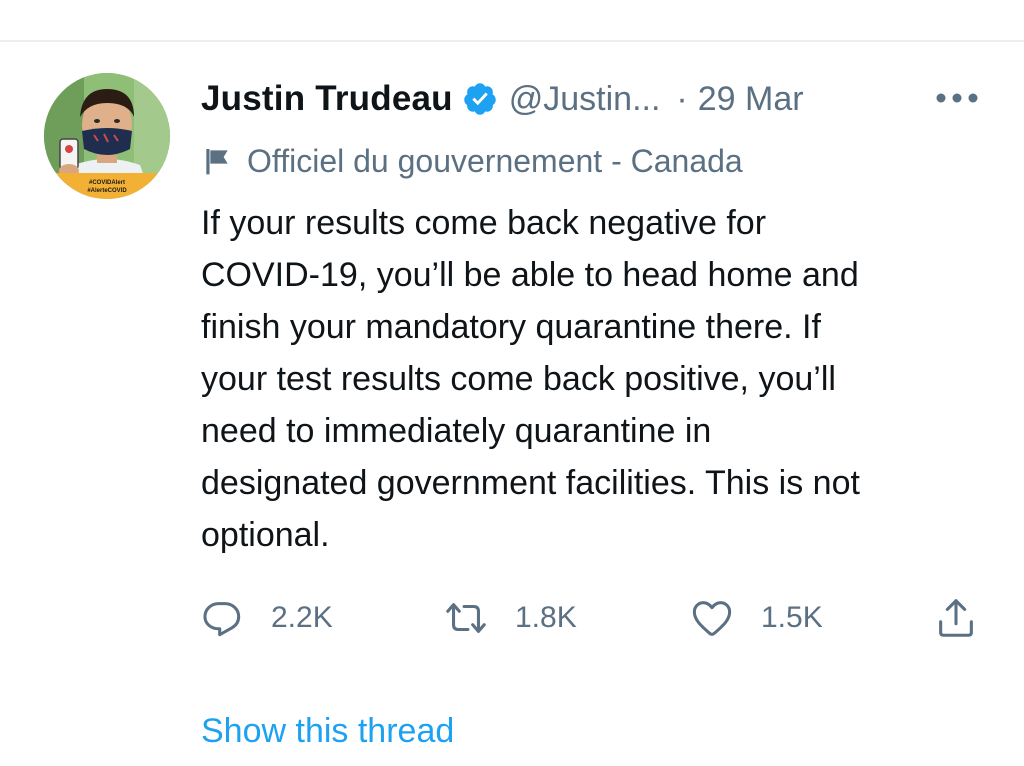 Image resolution: width=1024 pixels, height=766 pixels. Describe the element at coordinates (756, 618) in the screenshot. I see `like-button: 1.5K` at that location.